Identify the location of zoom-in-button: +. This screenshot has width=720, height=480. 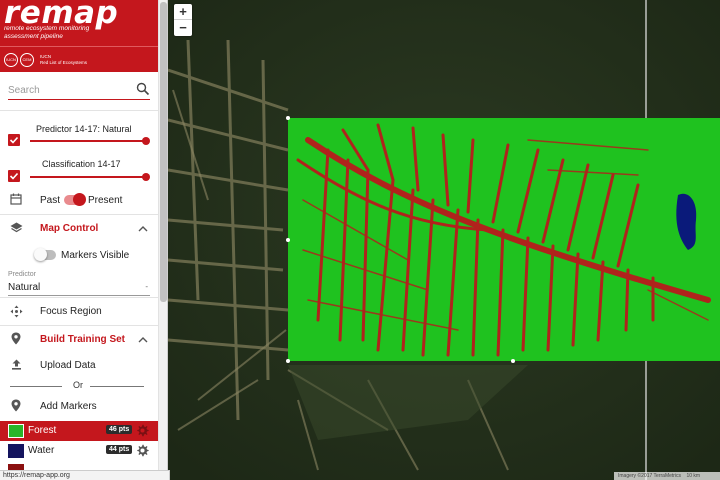
(183, 12).